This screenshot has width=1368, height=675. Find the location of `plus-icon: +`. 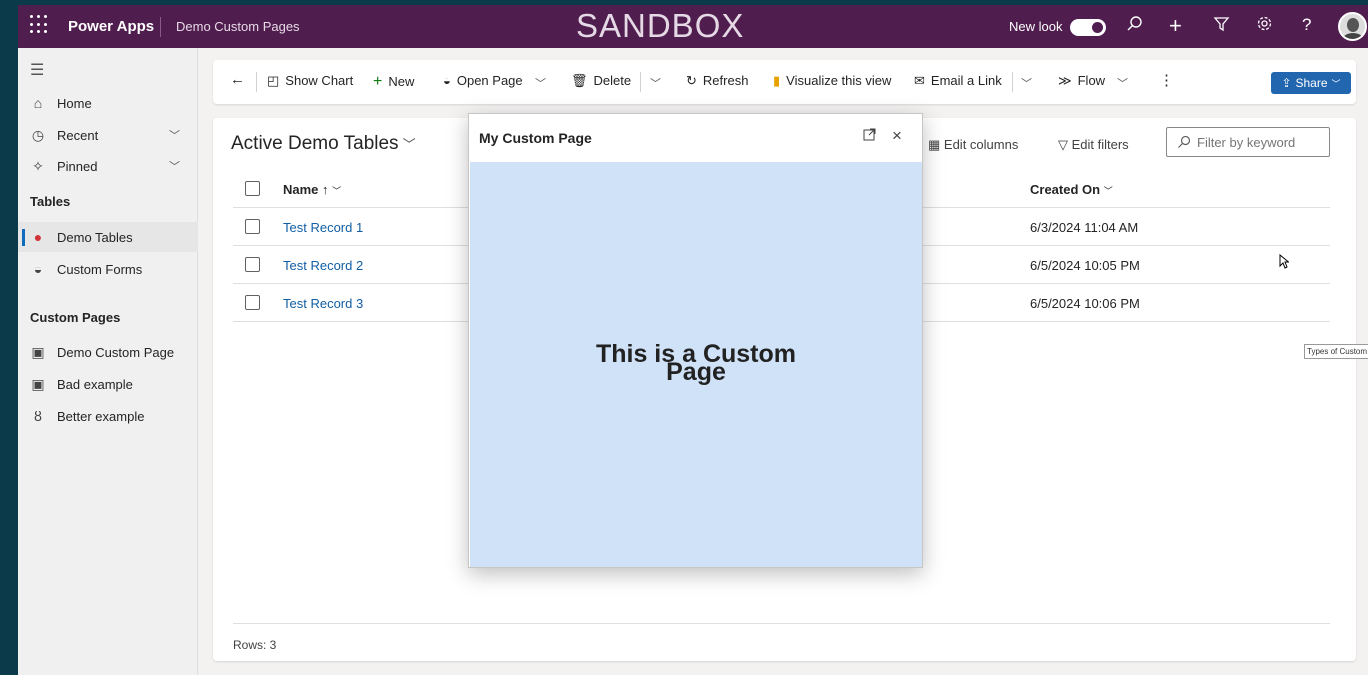

plus-icon: + is located at coordinates (1175, 26).